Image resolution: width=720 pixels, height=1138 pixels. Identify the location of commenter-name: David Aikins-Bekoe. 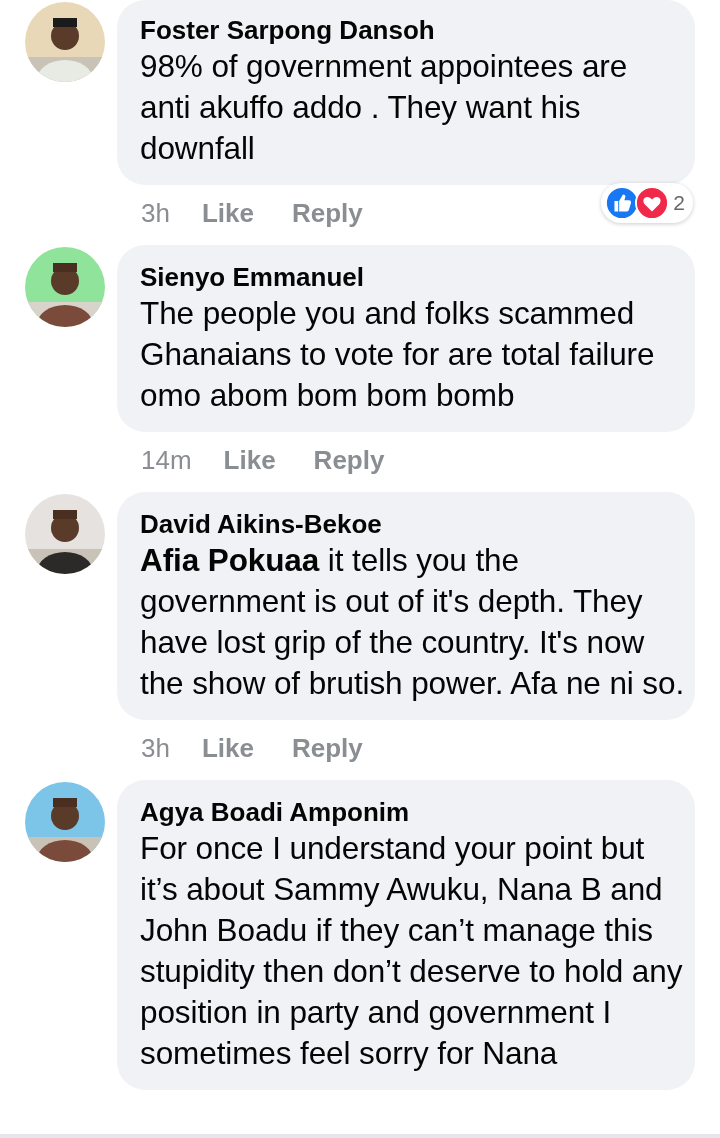
(412, 524).